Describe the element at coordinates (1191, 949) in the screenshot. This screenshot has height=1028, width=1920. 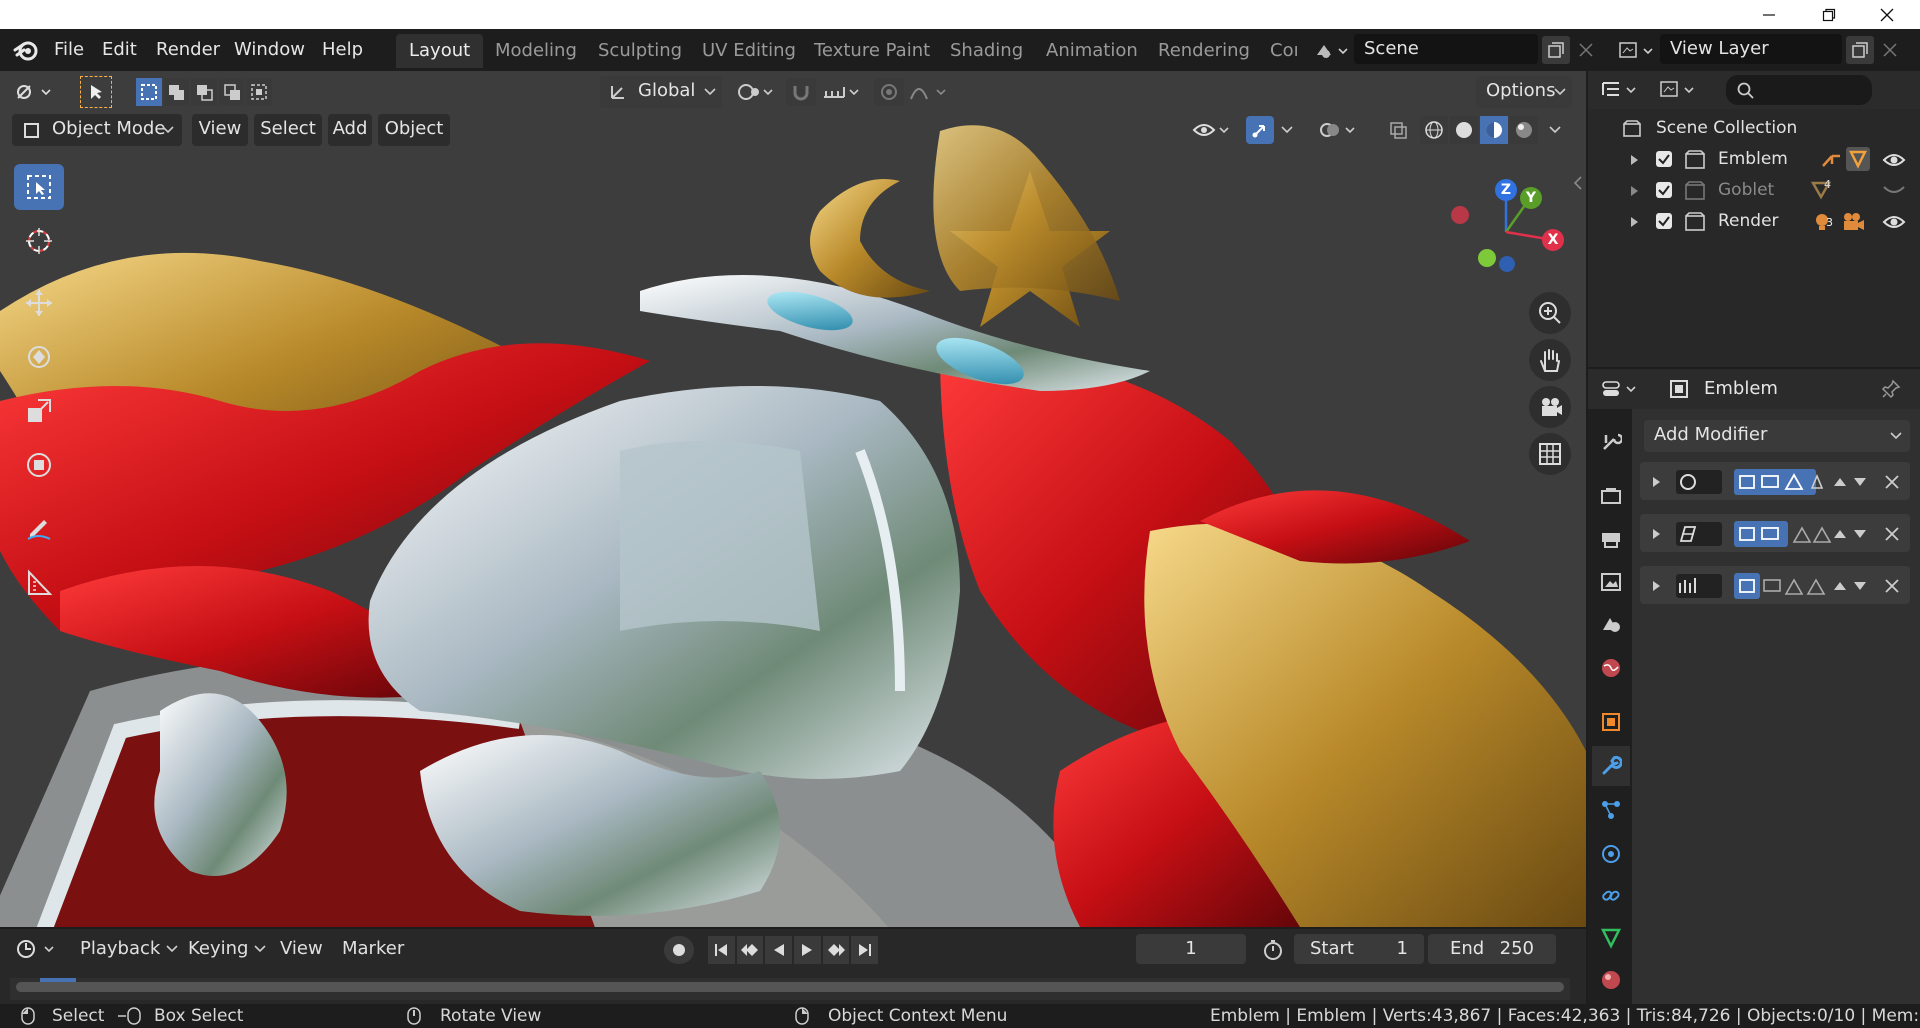
I see `current-frame-field: 1` at that location.